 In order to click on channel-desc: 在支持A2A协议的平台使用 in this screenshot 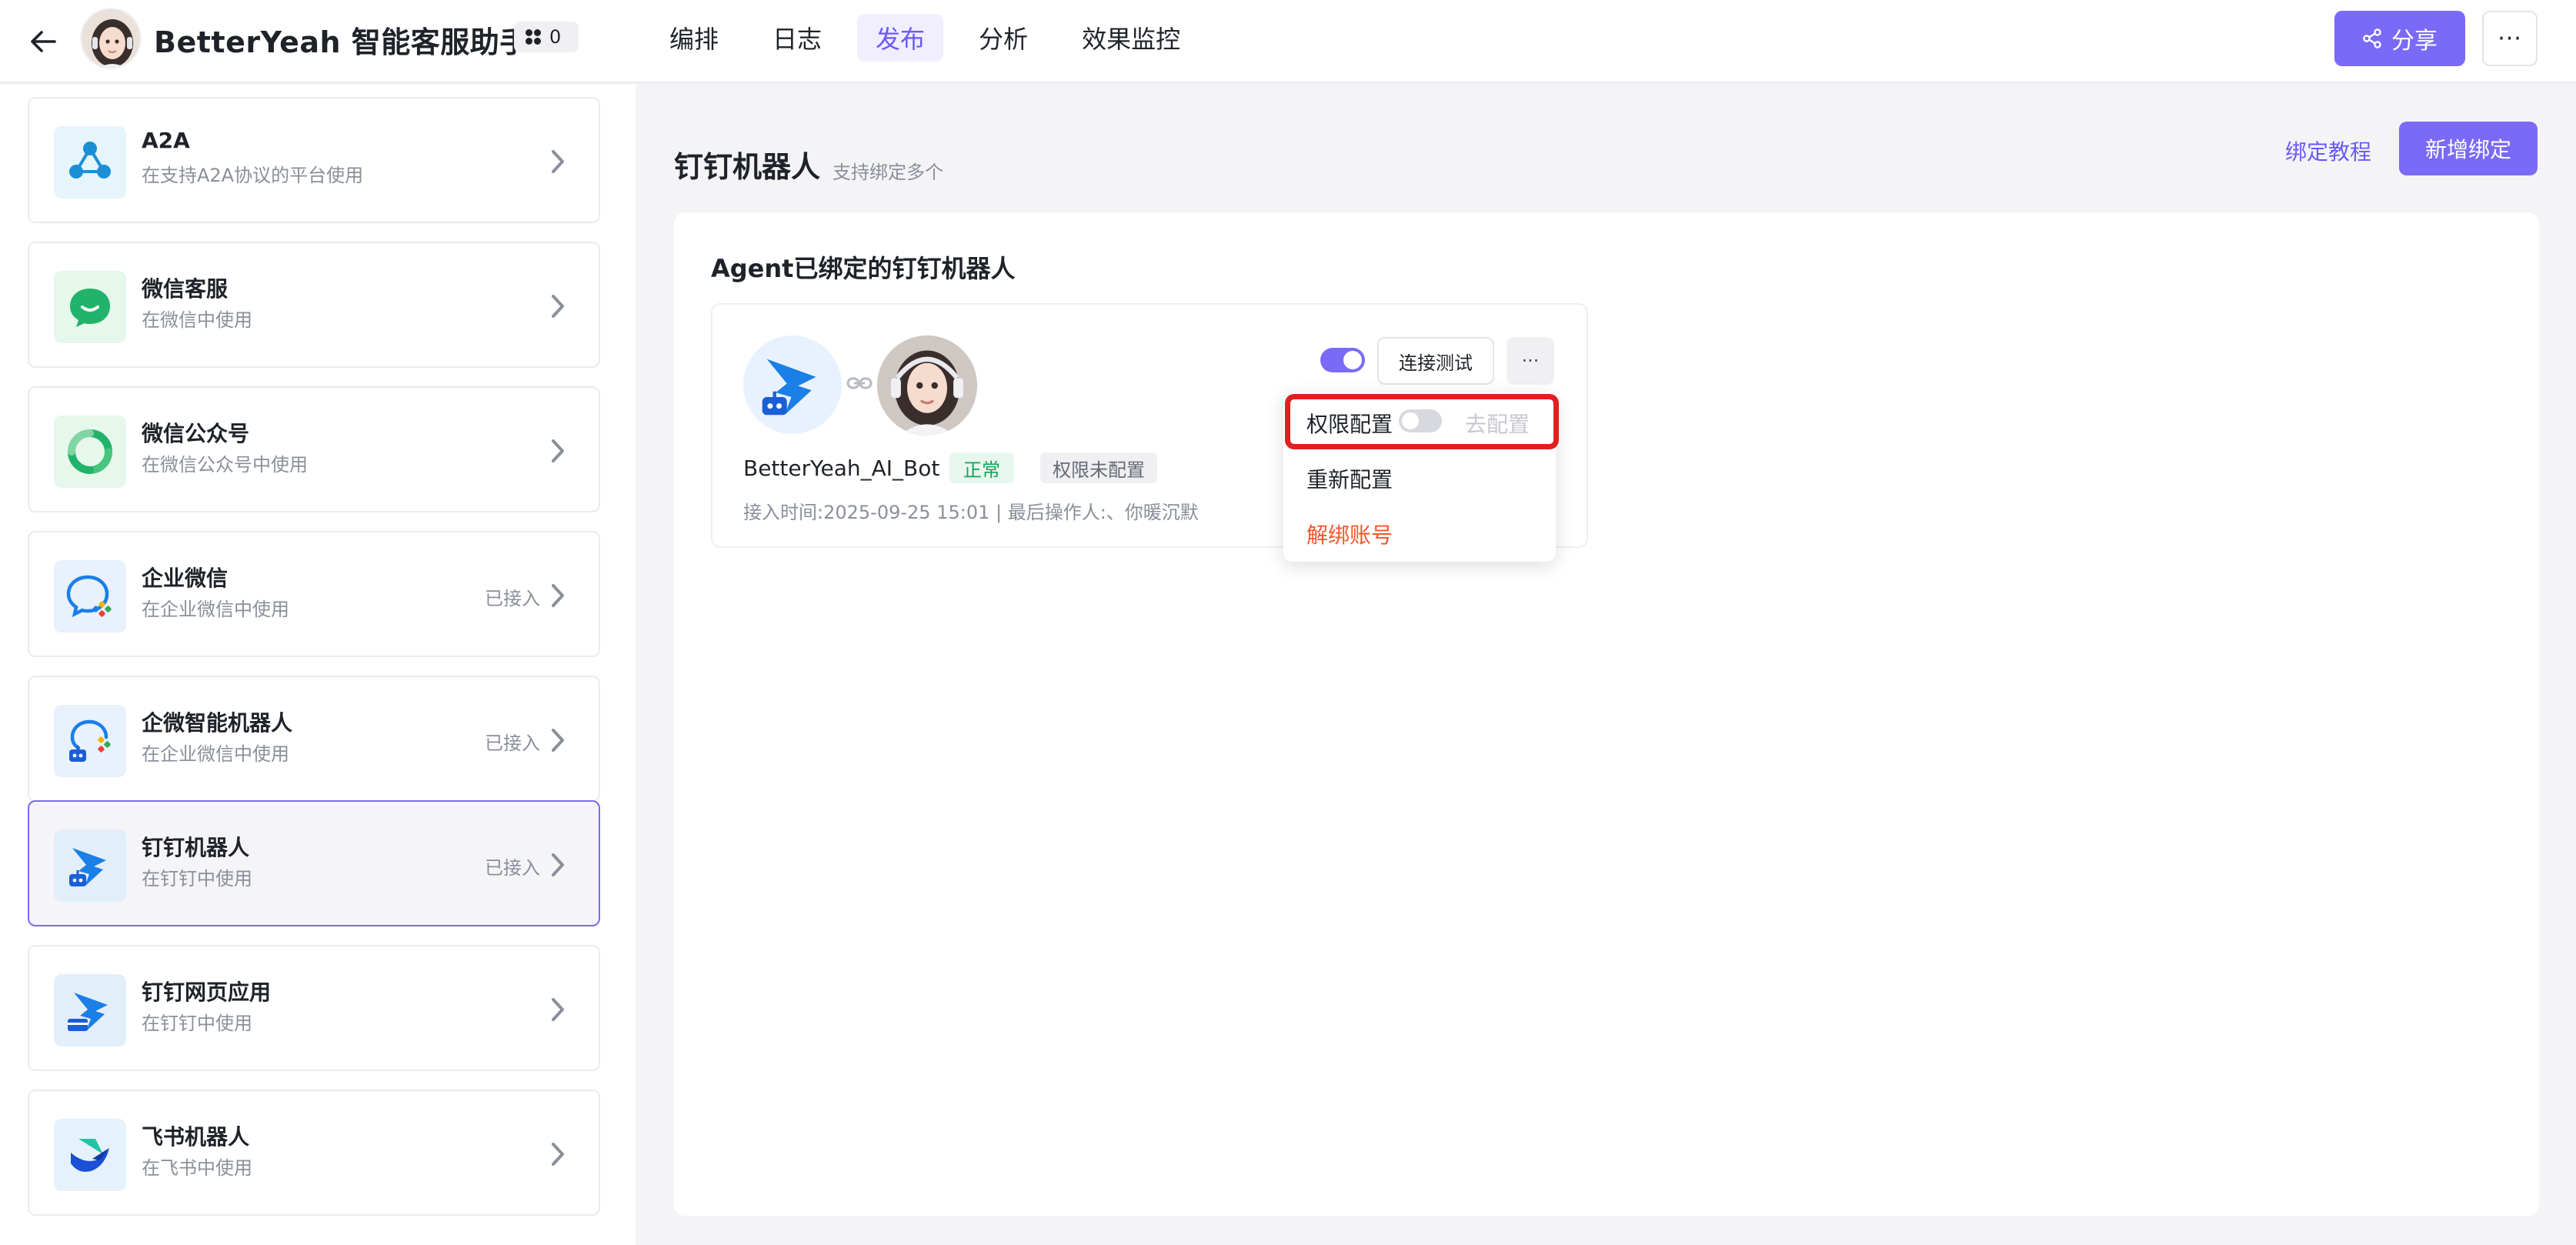, I will do `click(253, 175)`.